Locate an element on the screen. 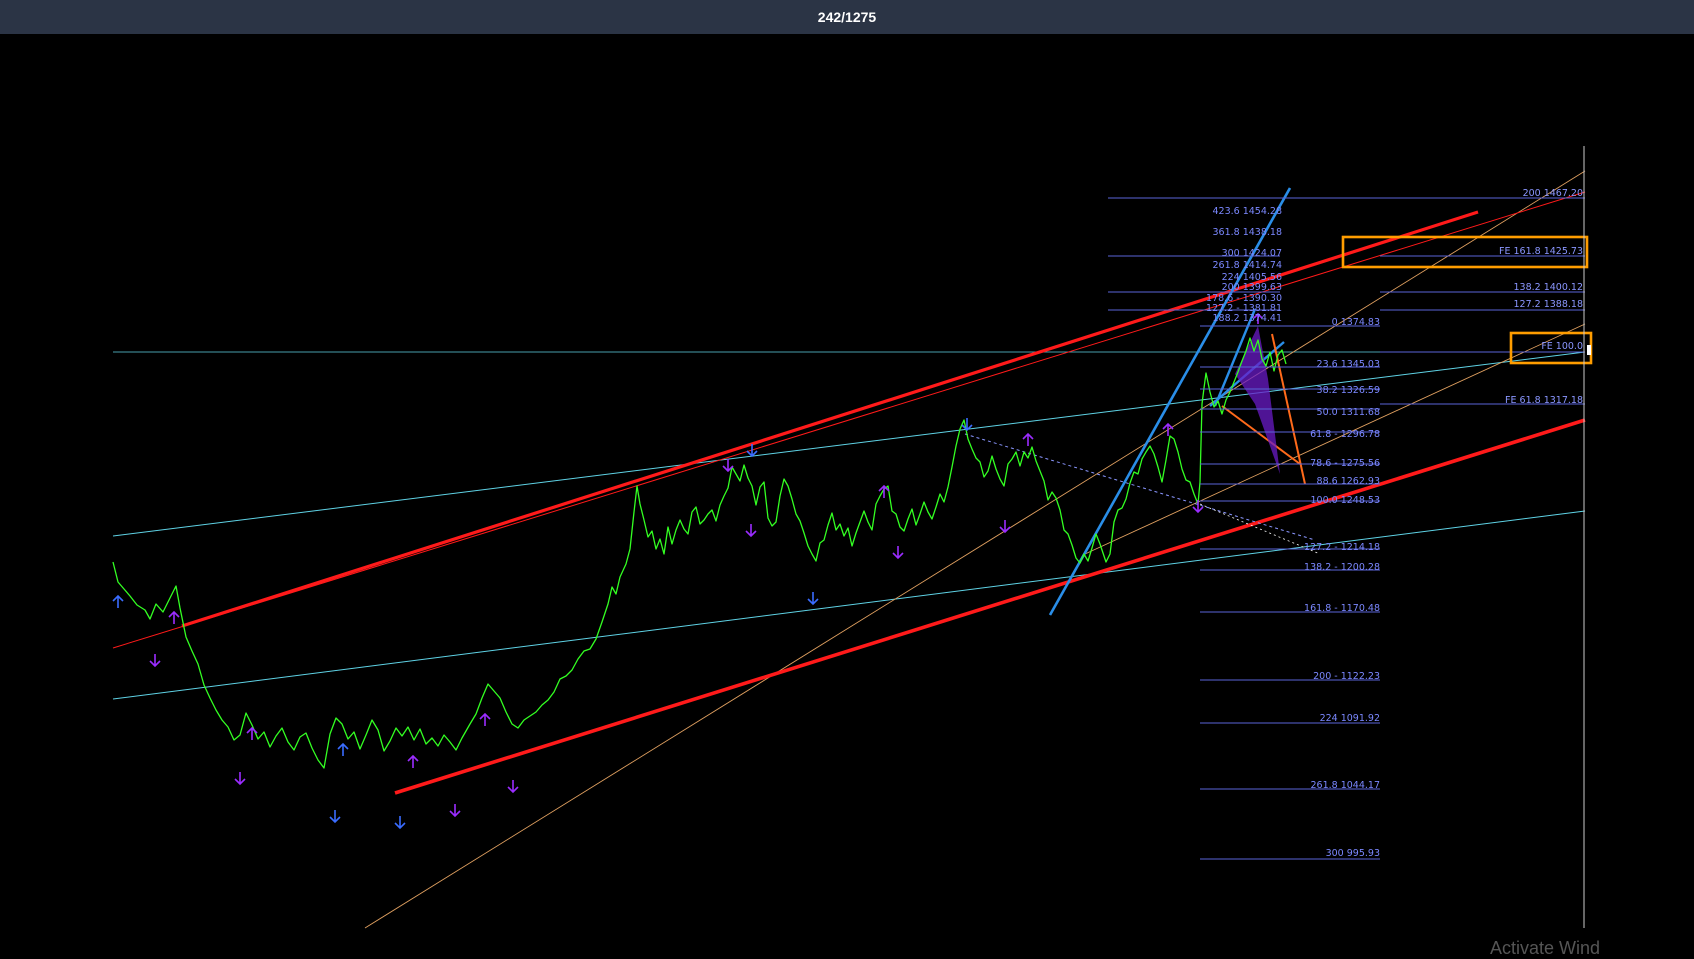 Image resolution: width=1694 pixels, height=959 pixels. fib-extension-label: 300 995.93 is located at coordinates (1353, 853).